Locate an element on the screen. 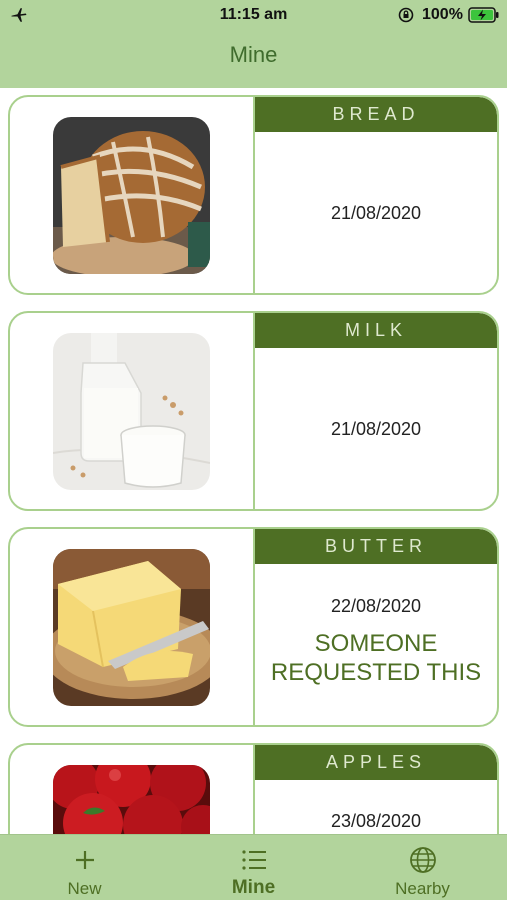 Image resolution: width=507 pixels, height=900 pixels. item-info-cell: MILK 21/08/2020 is located at coordinates (376, 411).